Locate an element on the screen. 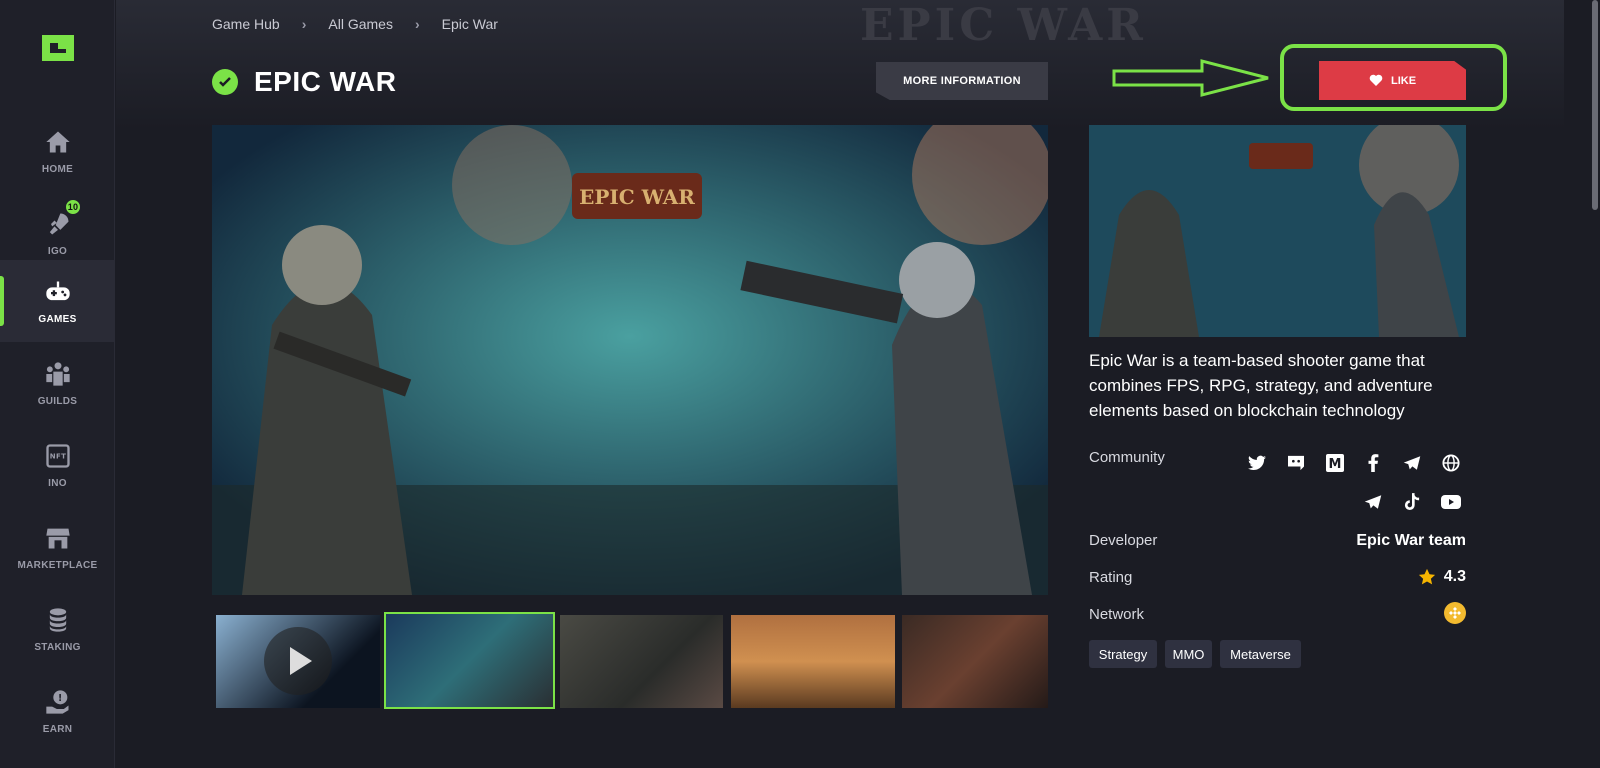 This screenshot has width=1600, height=768. rating-value: 4.3 is located at coordinates (1442, 577).